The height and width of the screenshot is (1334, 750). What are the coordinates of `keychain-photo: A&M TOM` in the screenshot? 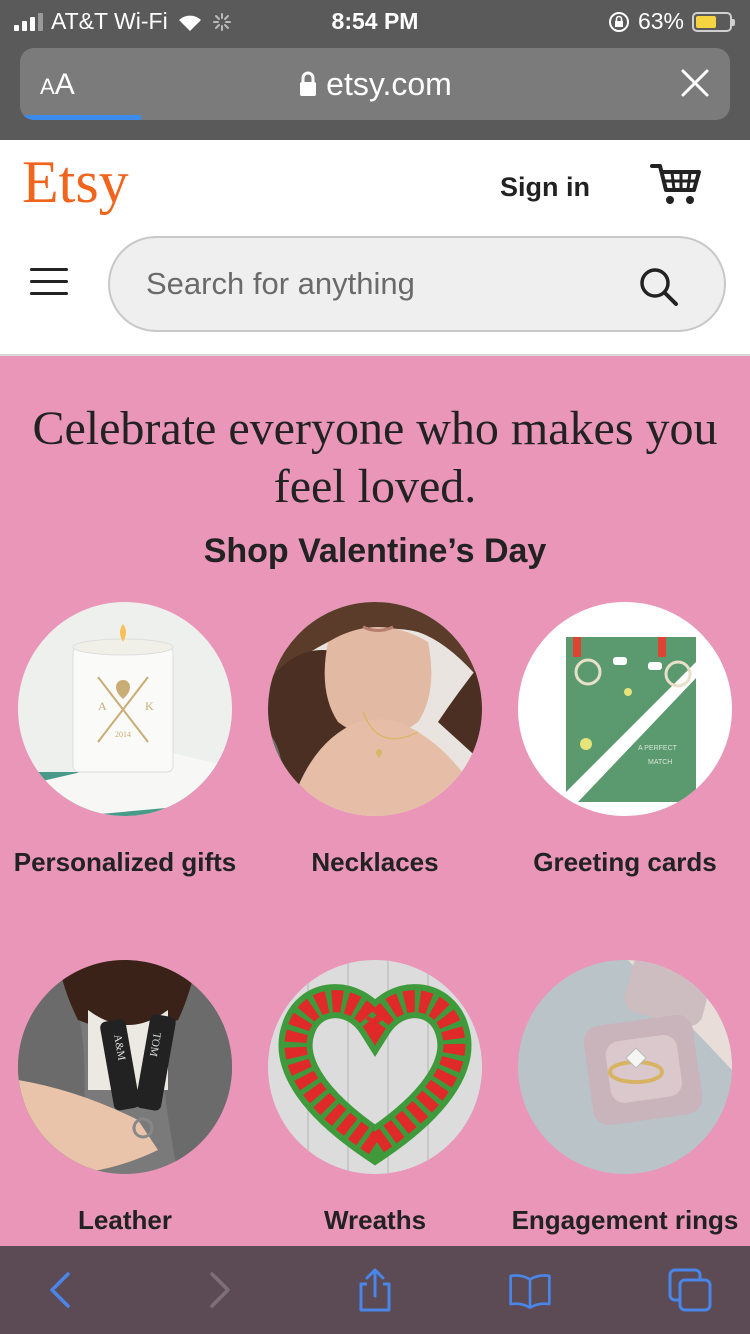 It's located at (125, 1067).